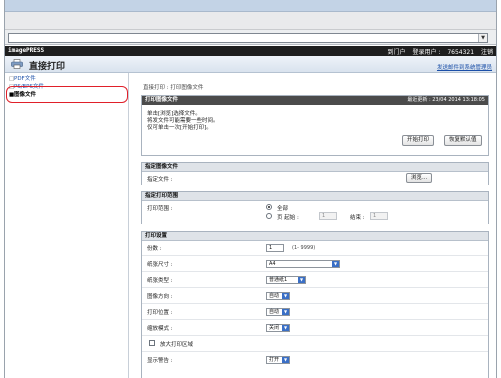  What do you see at coordinates (278, 328) in the screenshot?
I see `zoom-select: 关闭 ▼` at bounding box center [278, 328].